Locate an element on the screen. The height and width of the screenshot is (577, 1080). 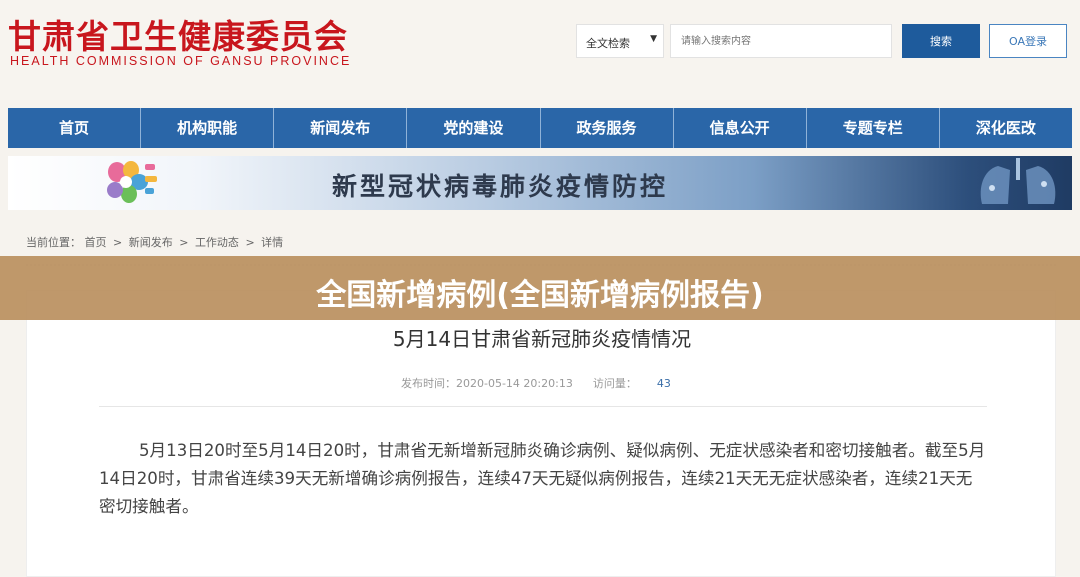
article-divider is located at coordinates (543, 406).